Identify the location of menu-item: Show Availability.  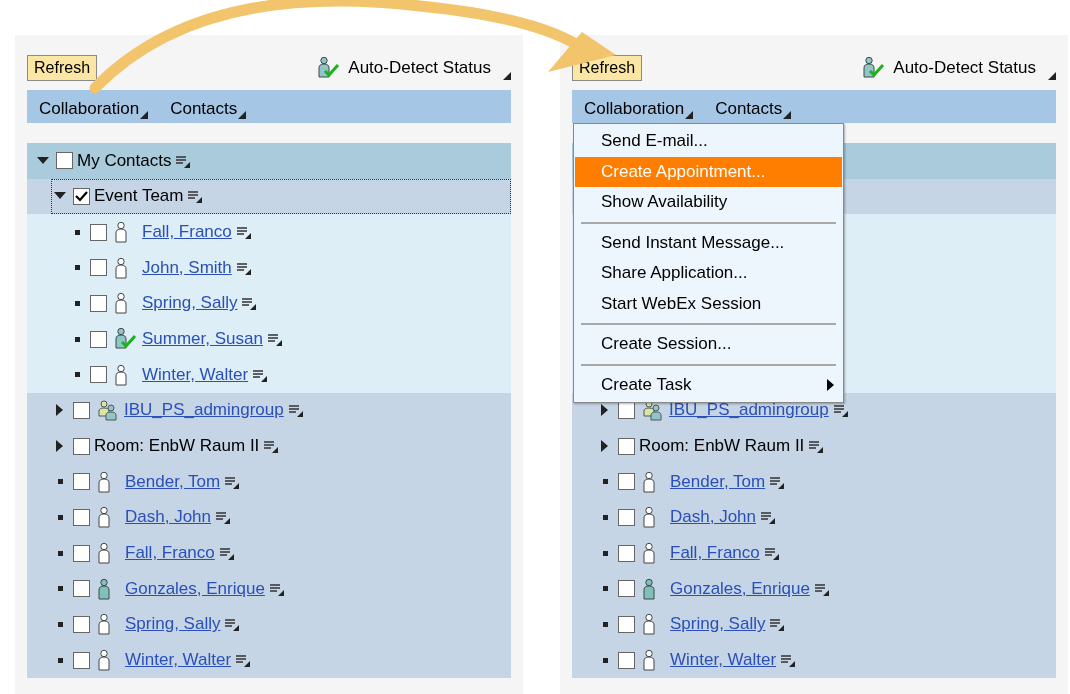
(708, 202).